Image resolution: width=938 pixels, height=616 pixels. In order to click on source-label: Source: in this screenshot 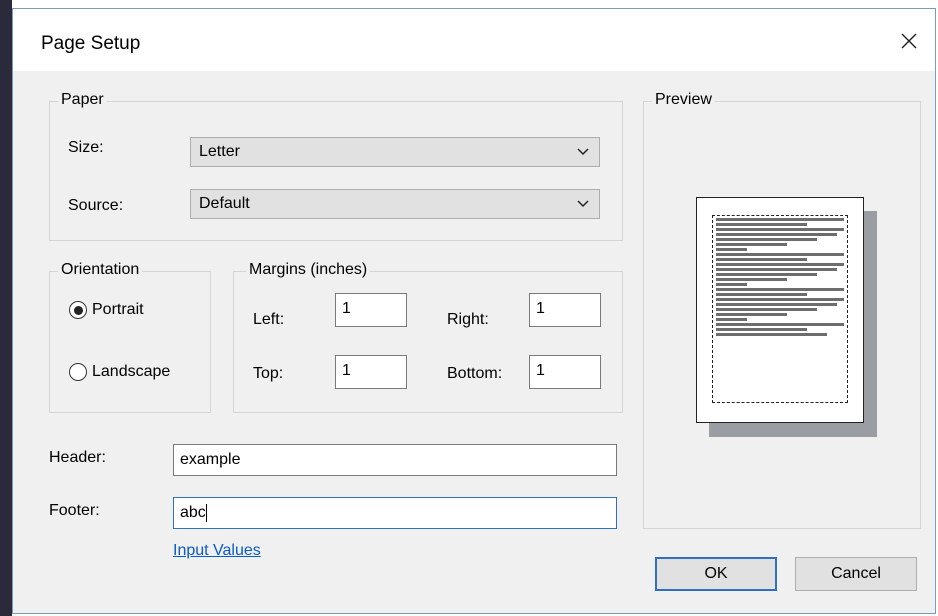, I will do `click(96, 205)`.